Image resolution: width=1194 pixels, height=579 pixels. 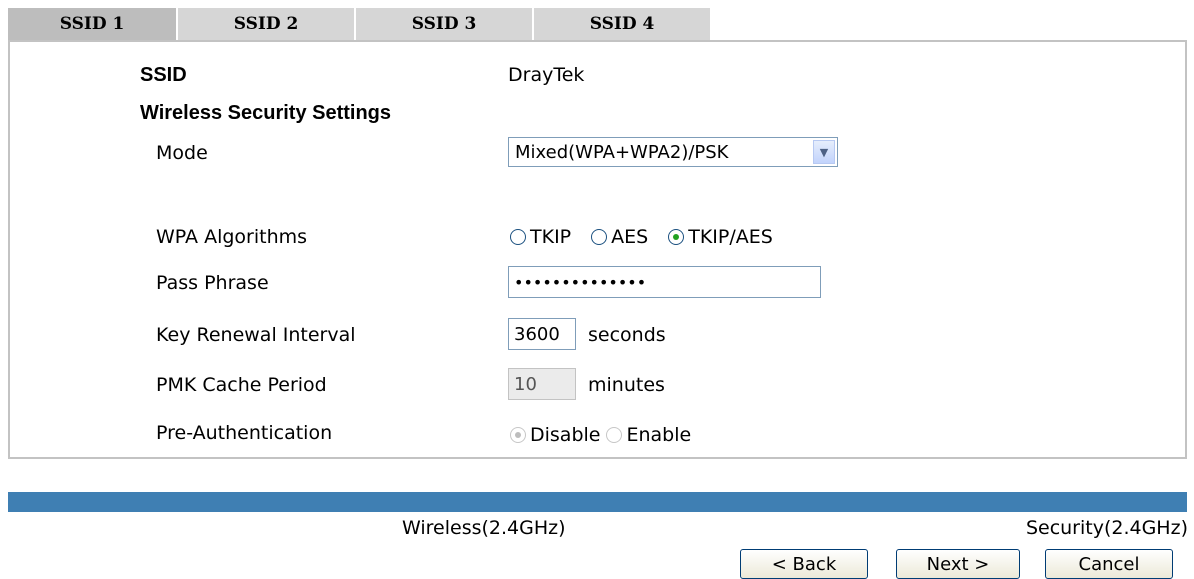 What do you see at coordinates (484, 528) in the screenshot?
I see `wizard-step-wireless: Wireless(2.4GHz)` at bounding box center [484, 528].